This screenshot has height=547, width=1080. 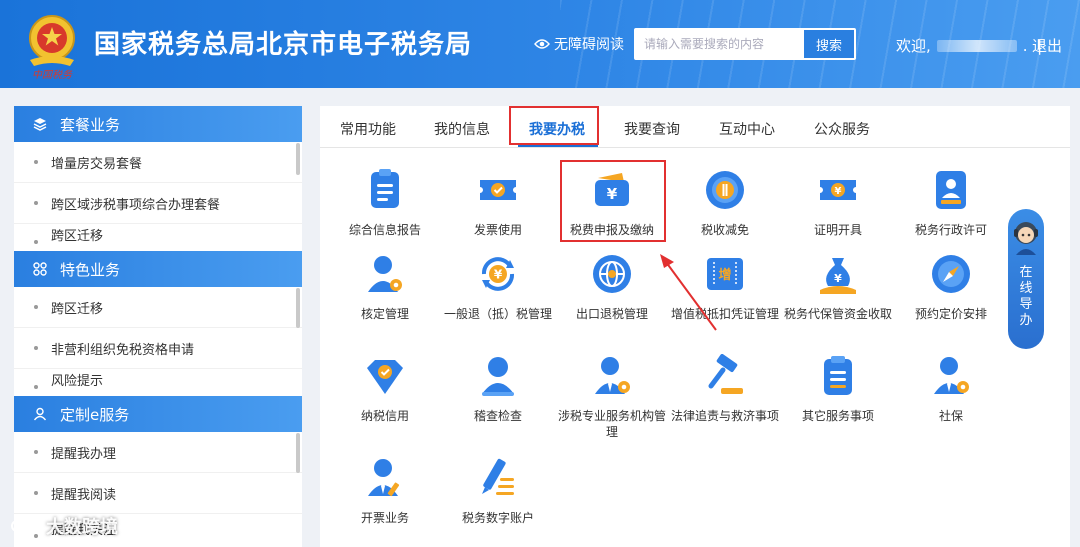 I want to click on online-guide-widget: 在线导办, so click(x=1026, y=279).